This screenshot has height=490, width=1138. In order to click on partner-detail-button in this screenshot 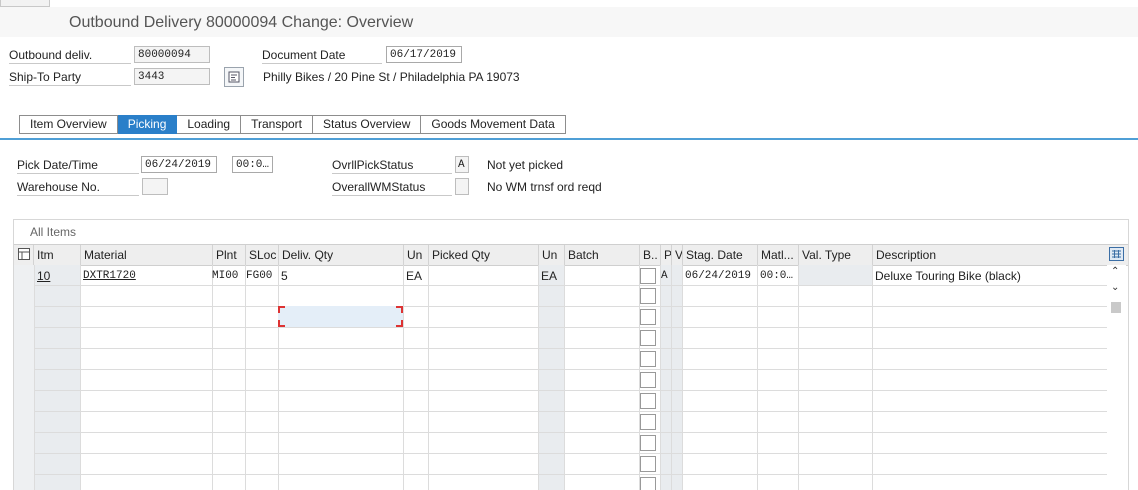, I will do `click(234, 77)`.